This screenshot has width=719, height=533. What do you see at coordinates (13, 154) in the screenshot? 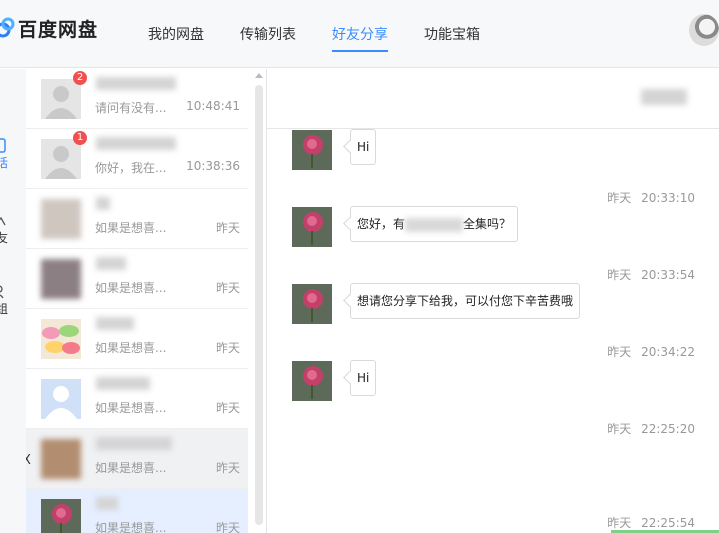
I see `rail-item-chat: 话` at bounding box center [13, 154].